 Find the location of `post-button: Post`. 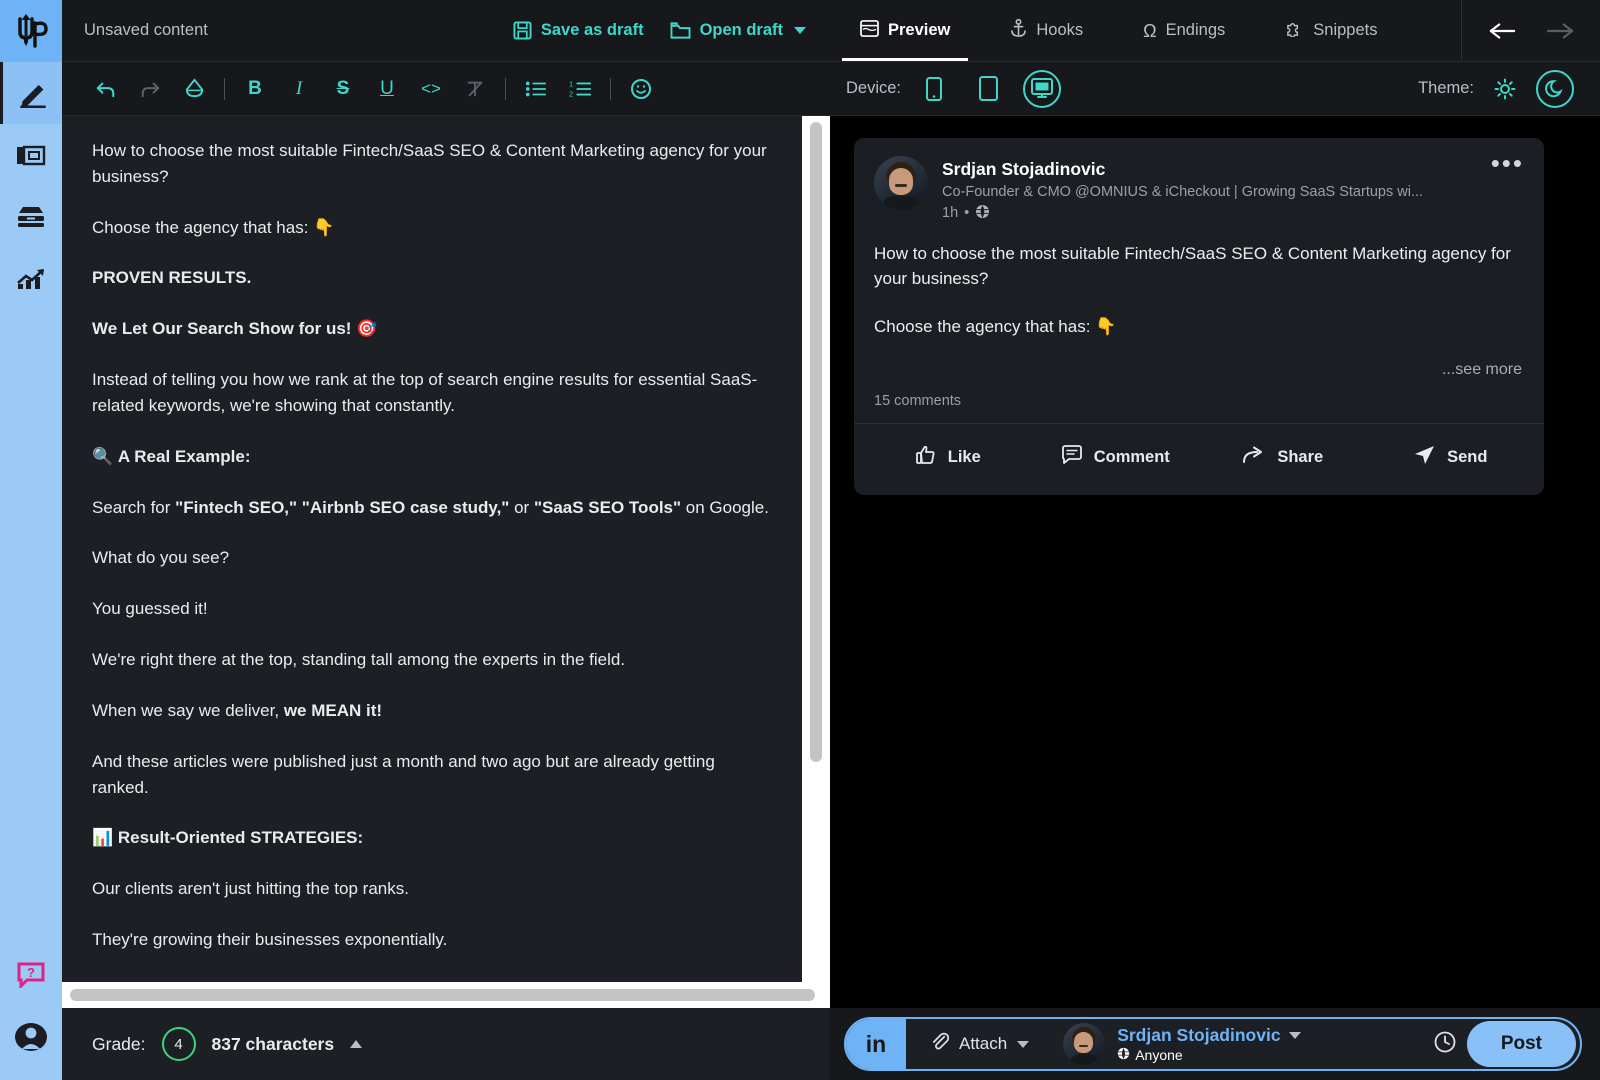

post-button: Post is located at coordinates (1521, 1044).